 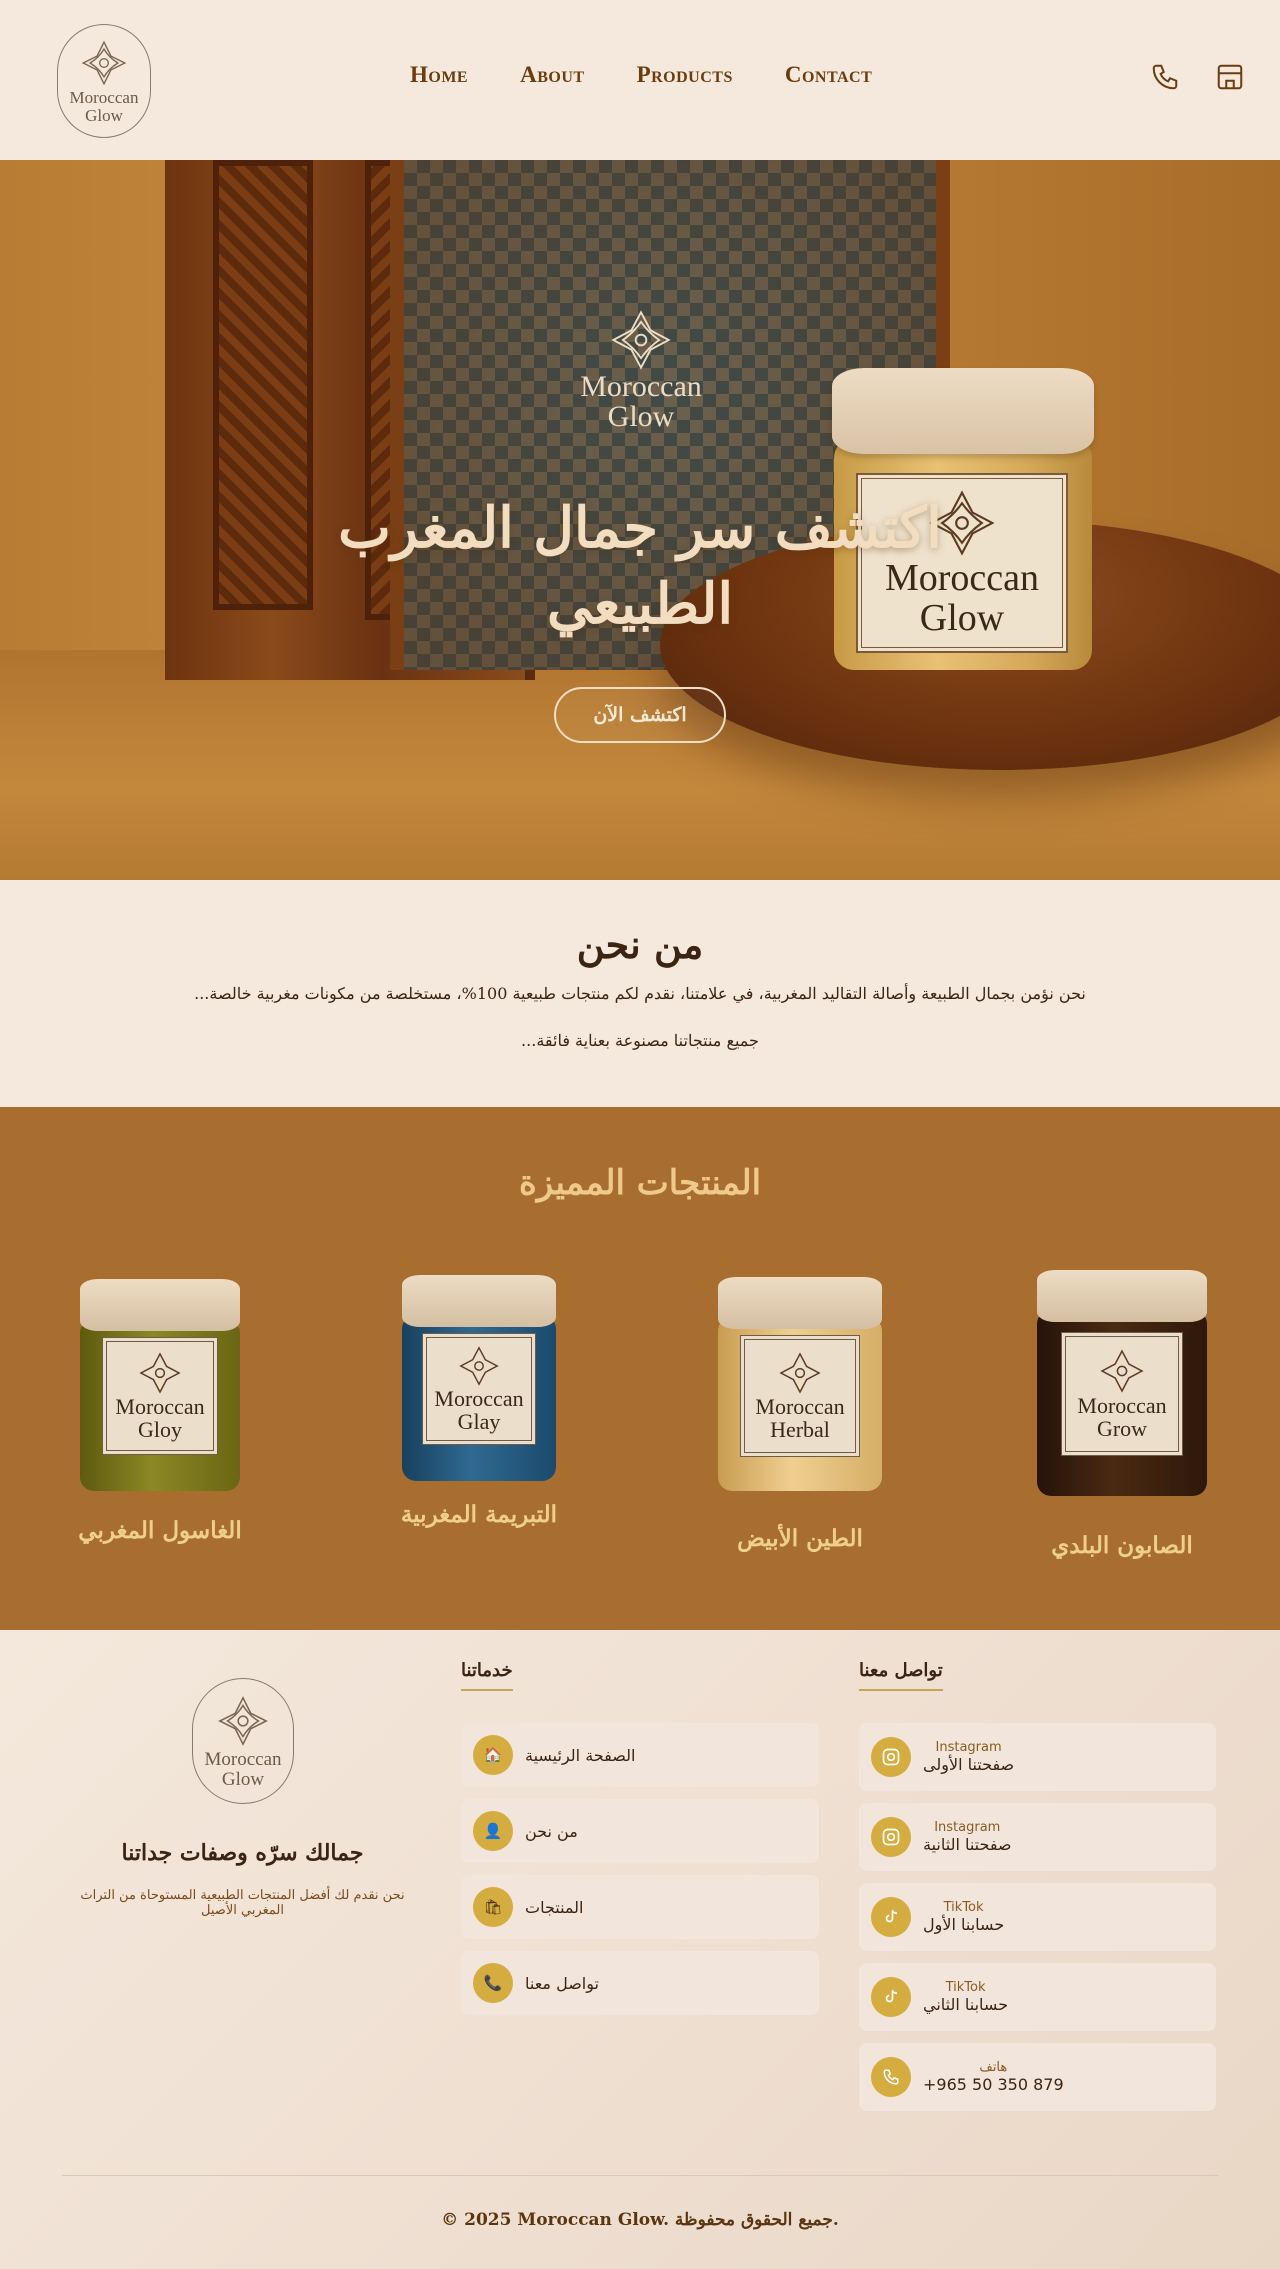 I want to click on product-card: Moroccan Gloy الغاسول المغربي, so click(x=160, y=1411).